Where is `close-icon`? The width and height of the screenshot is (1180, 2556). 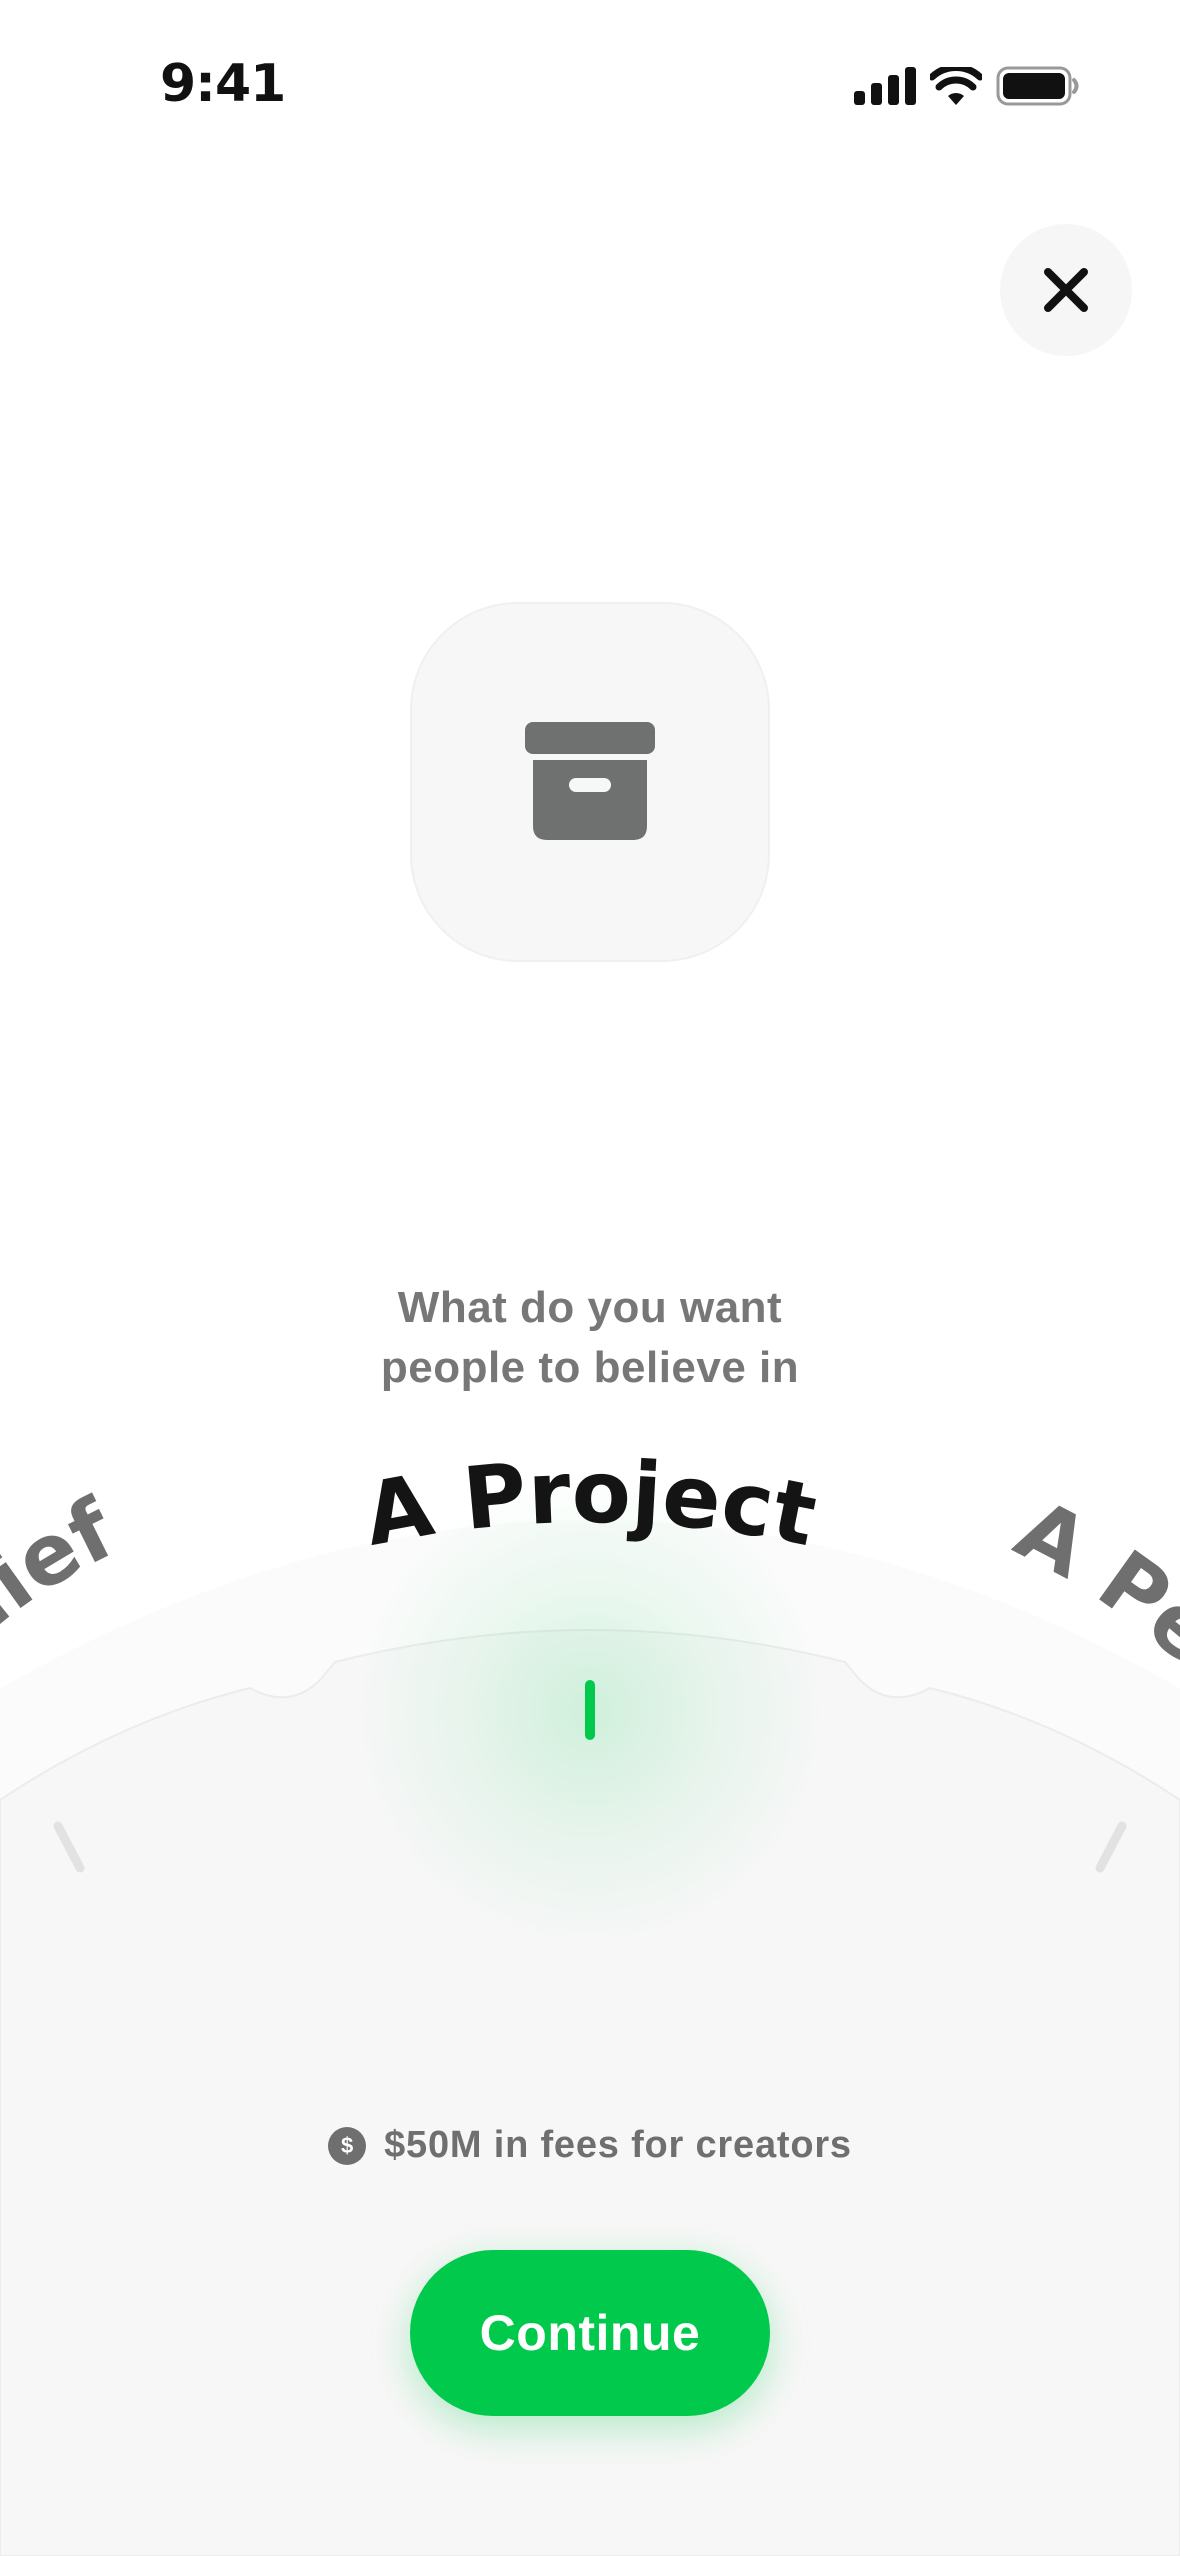 close-icon is located at coordinates (1066, 290).